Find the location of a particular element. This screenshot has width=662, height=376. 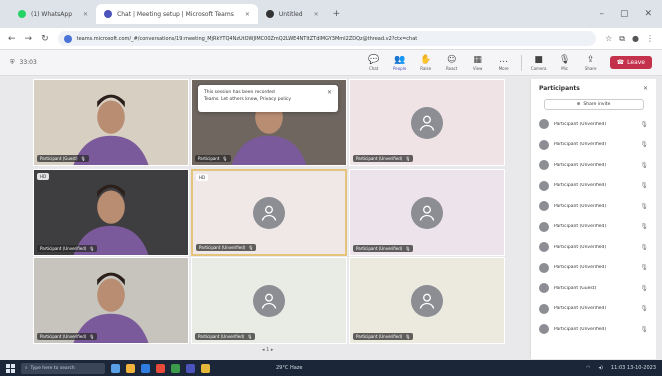

extensions-icon: ⧉ is located at coordinates (622, 39).